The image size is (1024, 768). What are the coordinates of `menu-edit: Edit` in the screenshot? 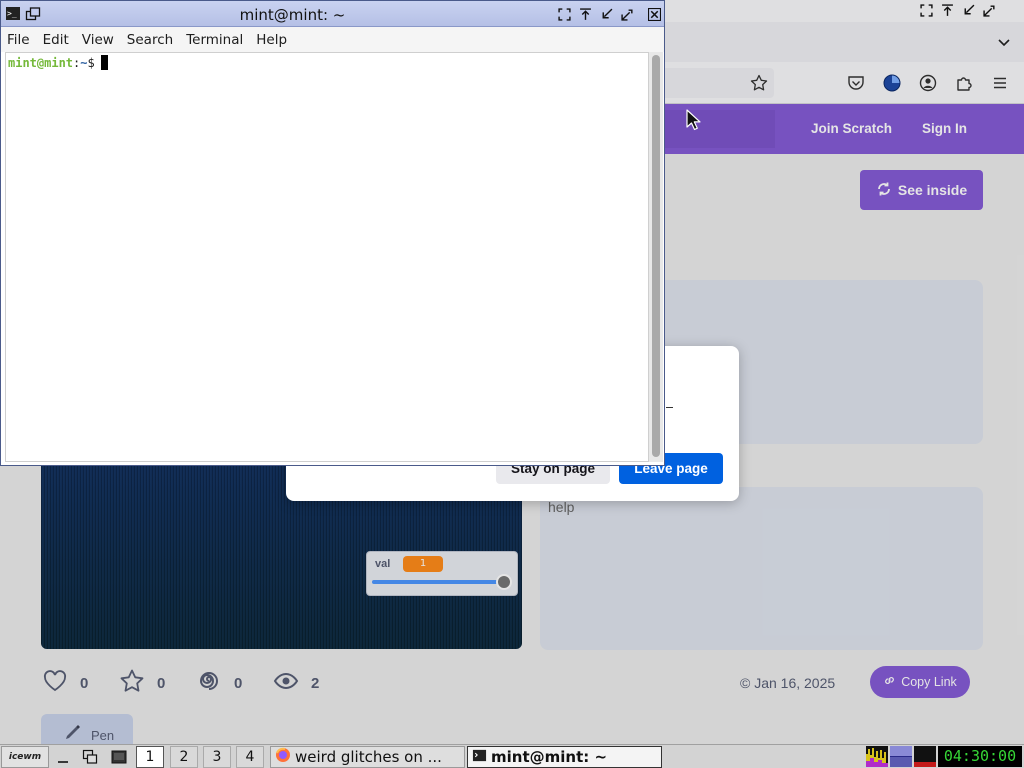 It's located at (56, 40).